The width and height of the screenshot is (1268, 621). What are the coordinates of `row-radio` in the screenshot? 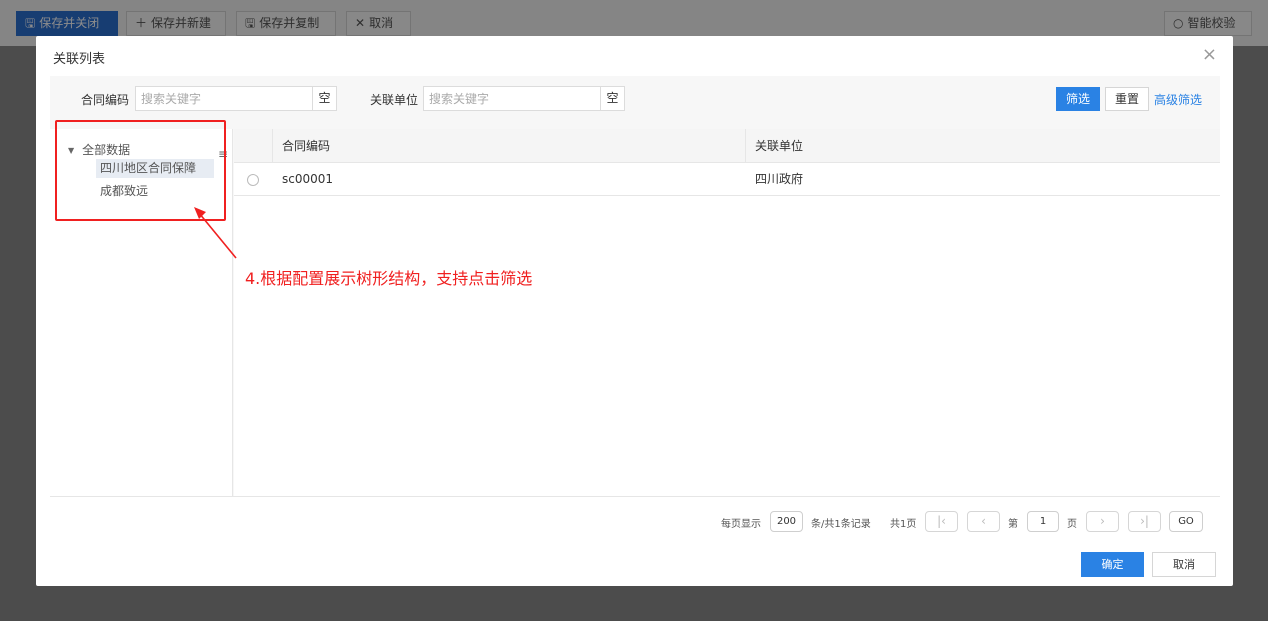 It's located at (253, 180).